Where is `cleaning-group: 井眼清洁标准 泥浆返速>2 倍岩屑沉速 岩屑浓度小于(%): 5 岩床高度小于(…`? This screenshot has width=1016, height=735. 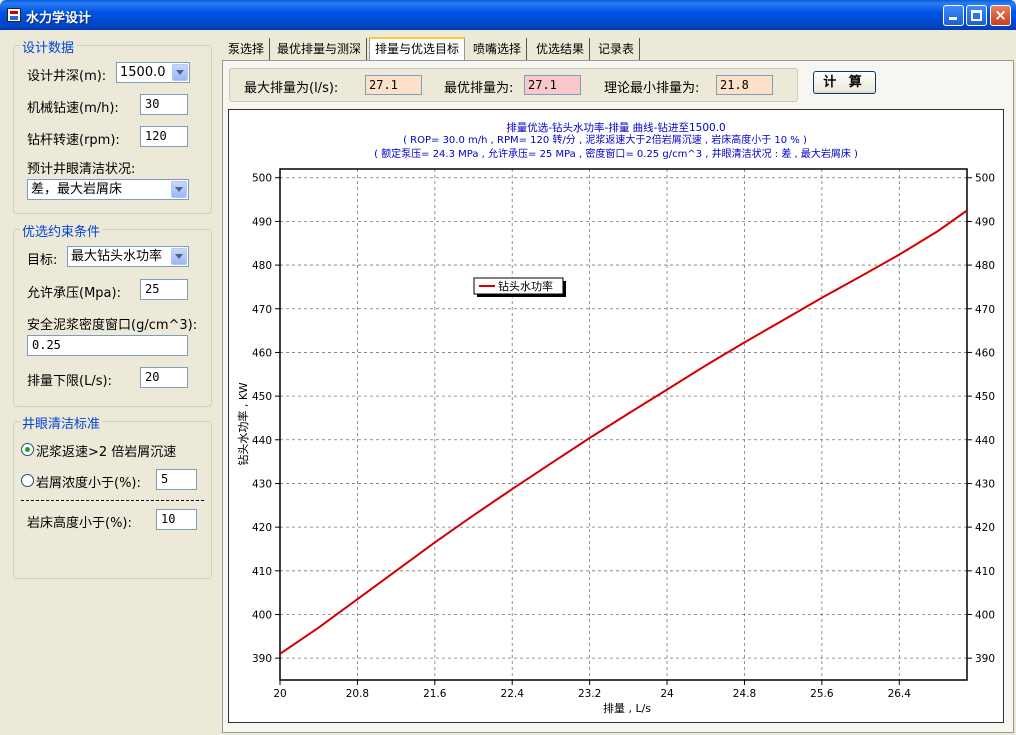
cleaning-group: 井眼清洁标准 泥浆返速>2 倍岩屑沉速 岩屑浓度小于(%): 5 岩床高度小于(… is located at coordinates (112, 496).